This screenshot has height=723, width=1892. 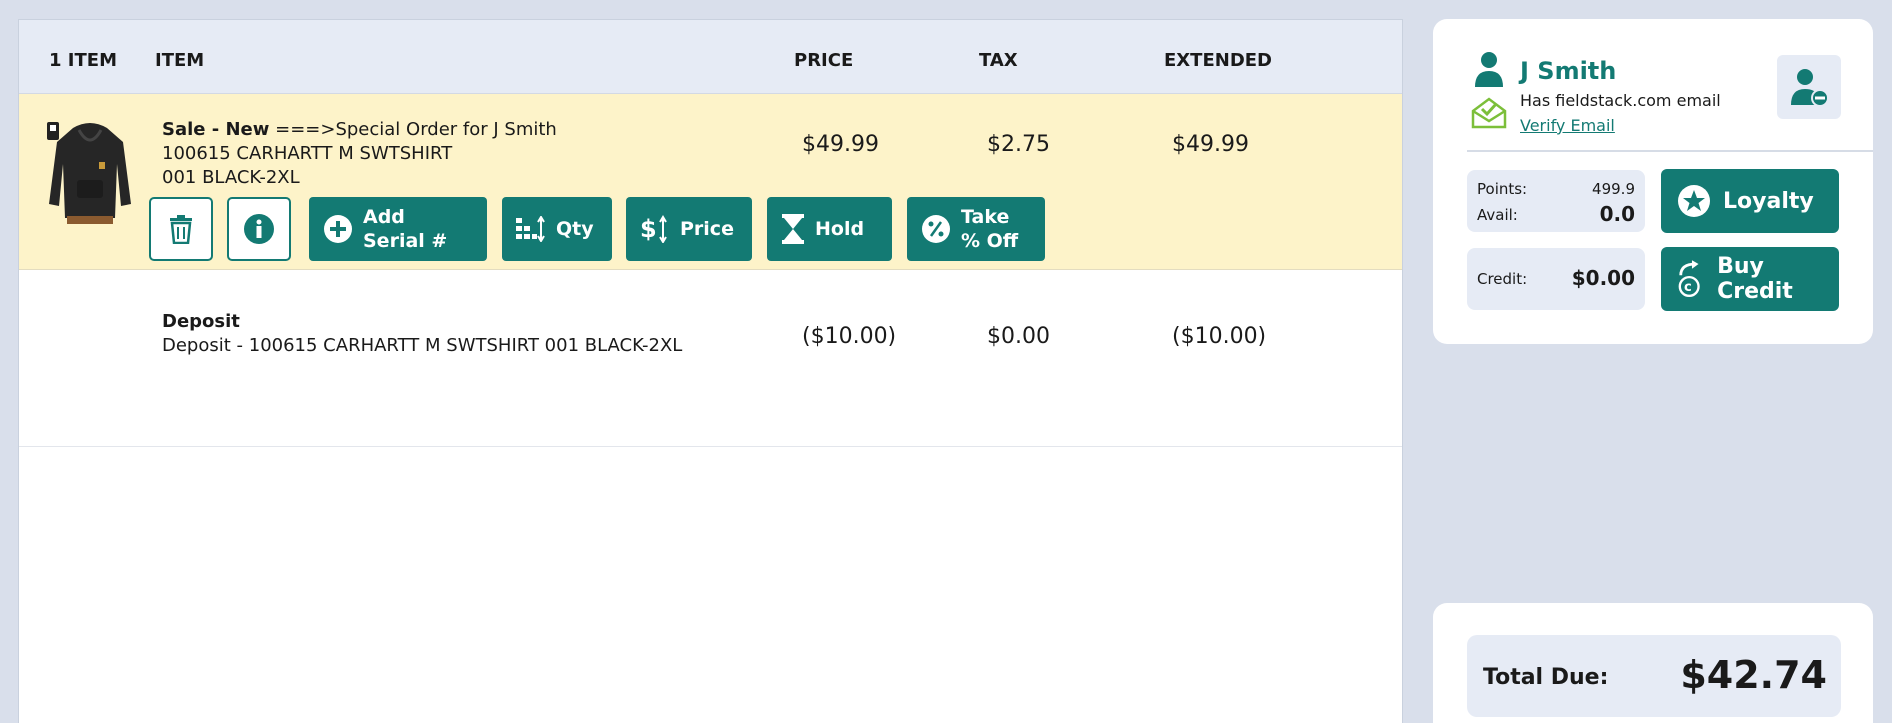 What do you see at coordinates (1753, 675) in the screenshot?
I see `total-due-value: $42.74` at bounding box center [1753, 675].